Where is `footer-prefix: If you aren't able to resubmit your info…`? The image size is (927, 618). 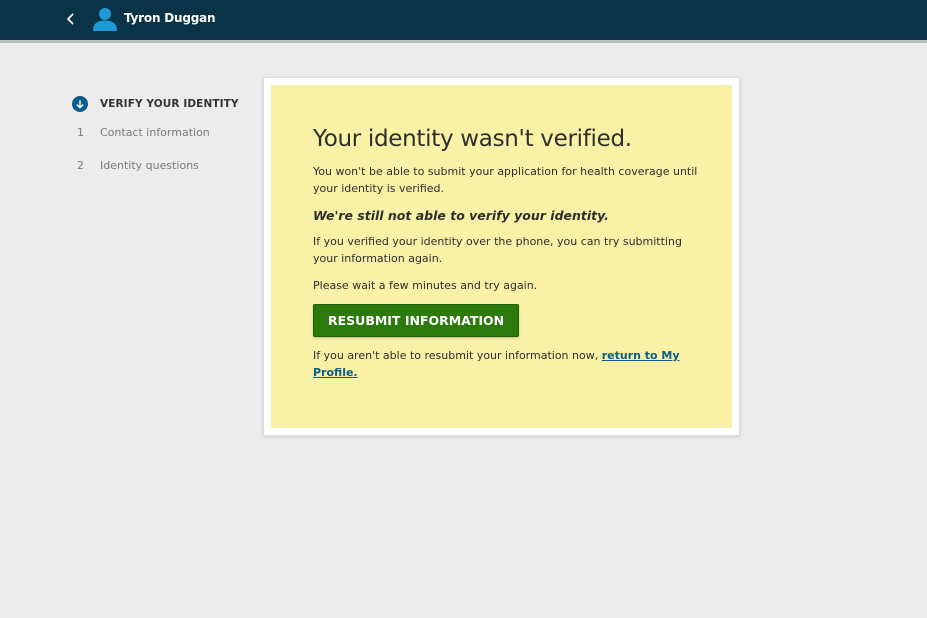 footer-prefix: If you aren't able to resubmit your info… is located at coordinates (457, 355).